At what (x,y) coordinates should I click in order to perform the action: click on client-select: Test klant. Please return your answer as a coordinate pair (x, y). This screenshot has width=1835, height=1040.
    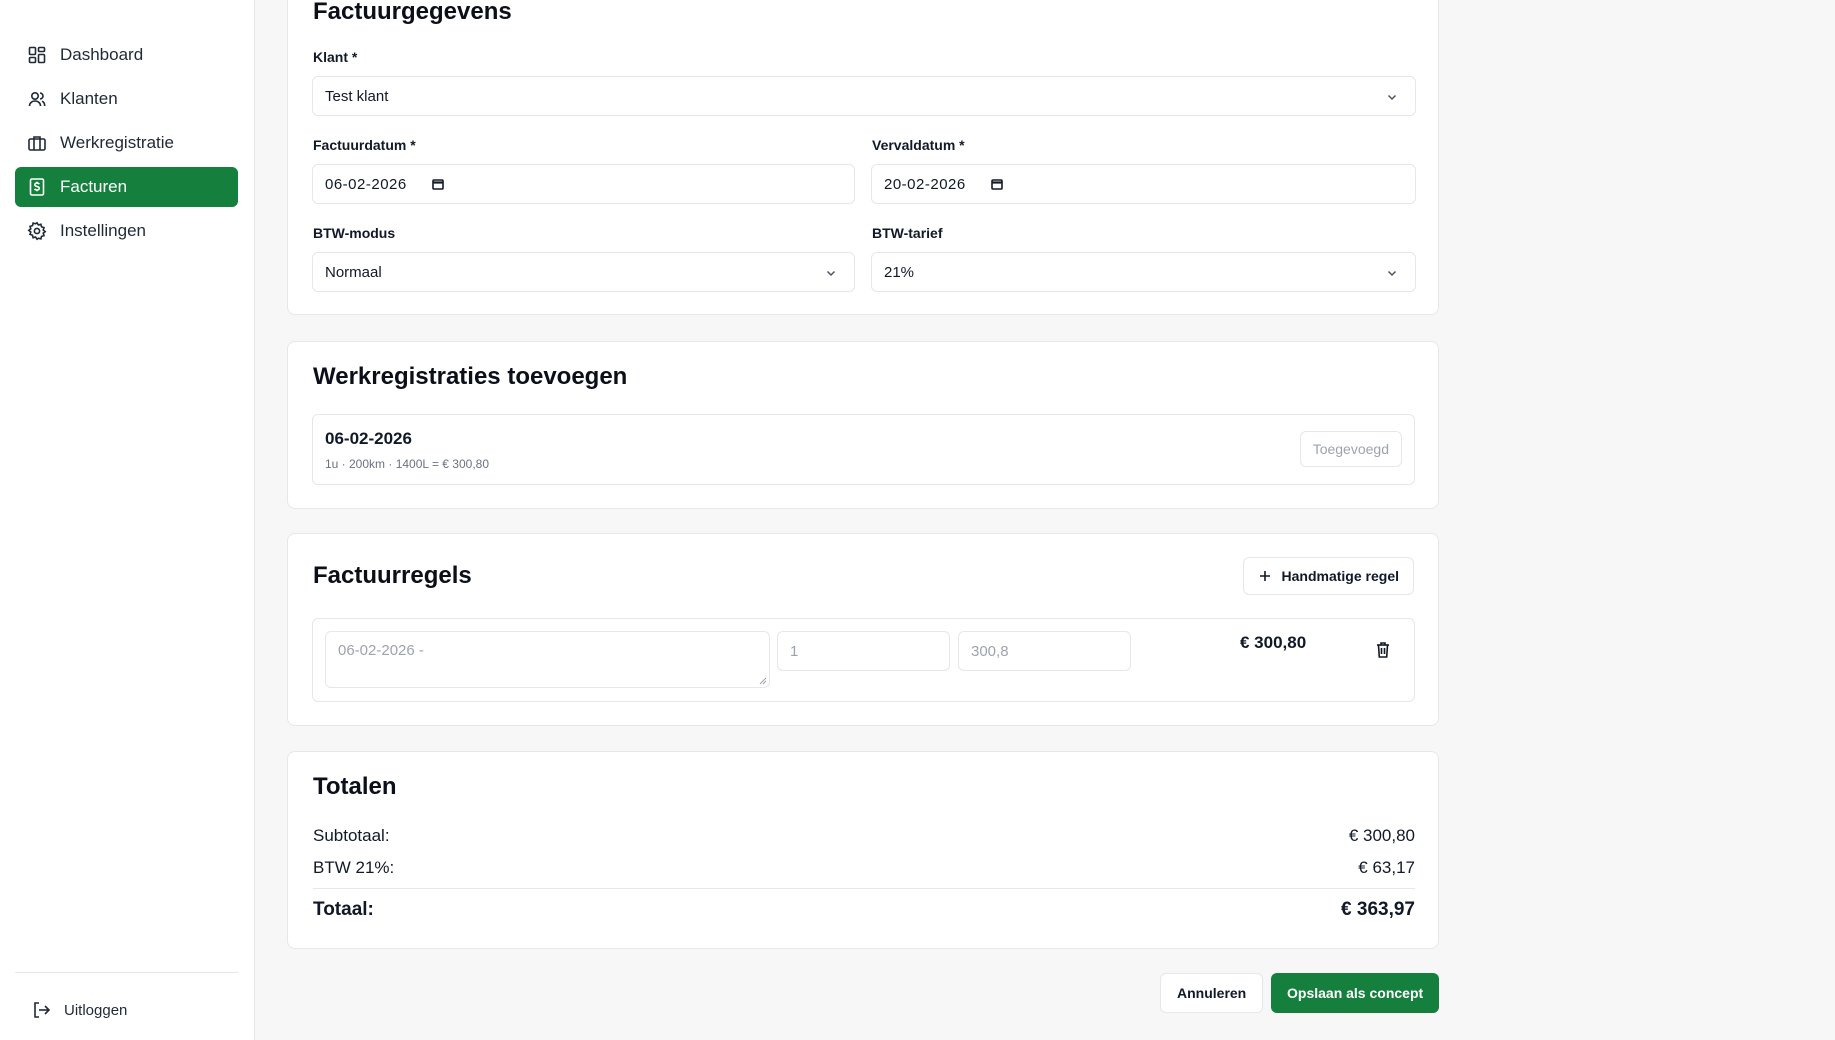
    Looking at the image, I should click on (864, 96).